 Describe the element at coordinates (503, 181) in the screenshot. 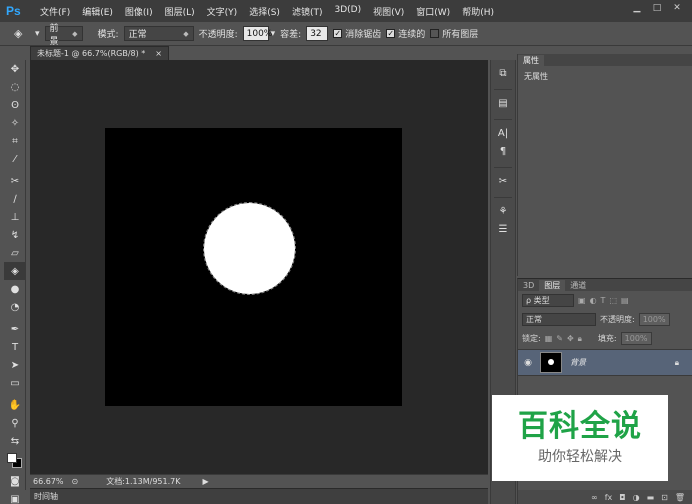

I see `tool-presets-icon: ✂` at that location.